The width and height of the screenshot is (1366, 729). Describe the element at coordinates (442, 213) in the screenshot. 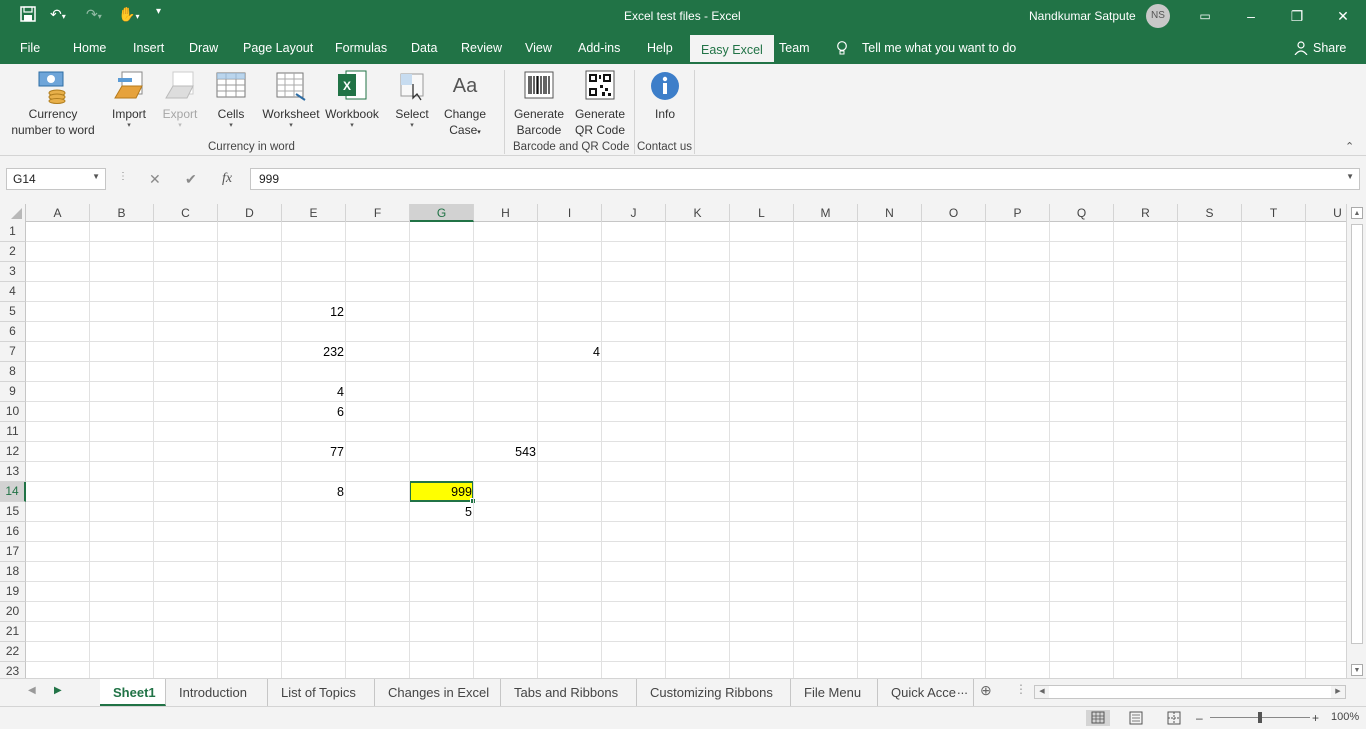

I see `column-header-g: G` at that location.